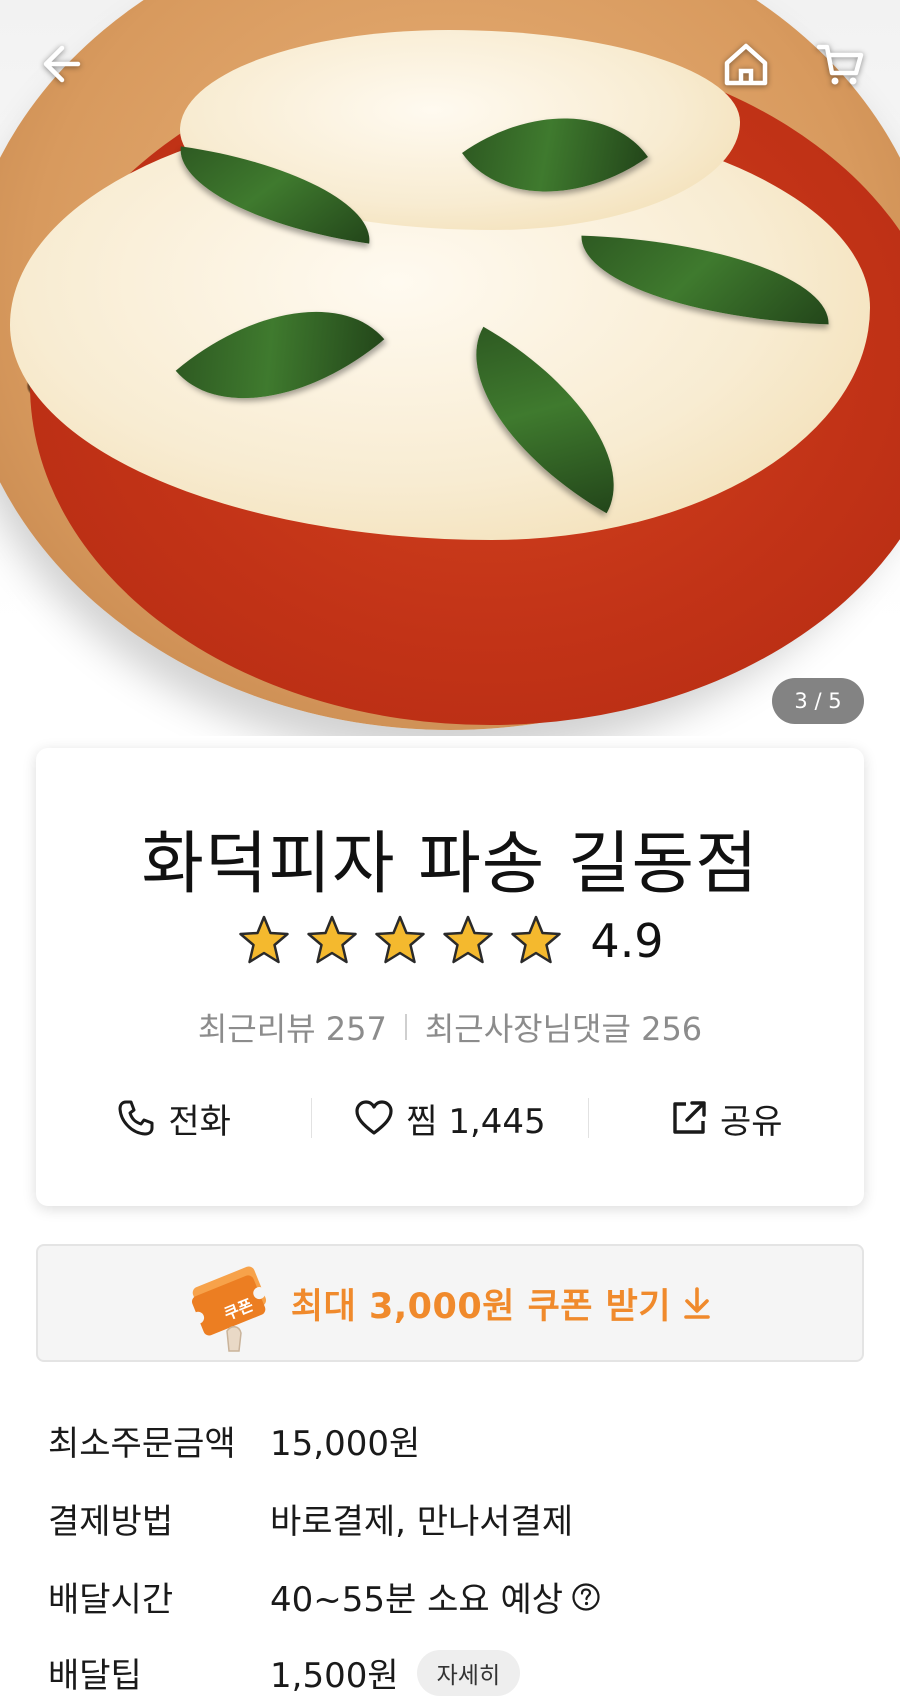  What do you see at coordinates (746, 64) in the screenshot?
I see `home-icon` at bounding box center [746, 64].